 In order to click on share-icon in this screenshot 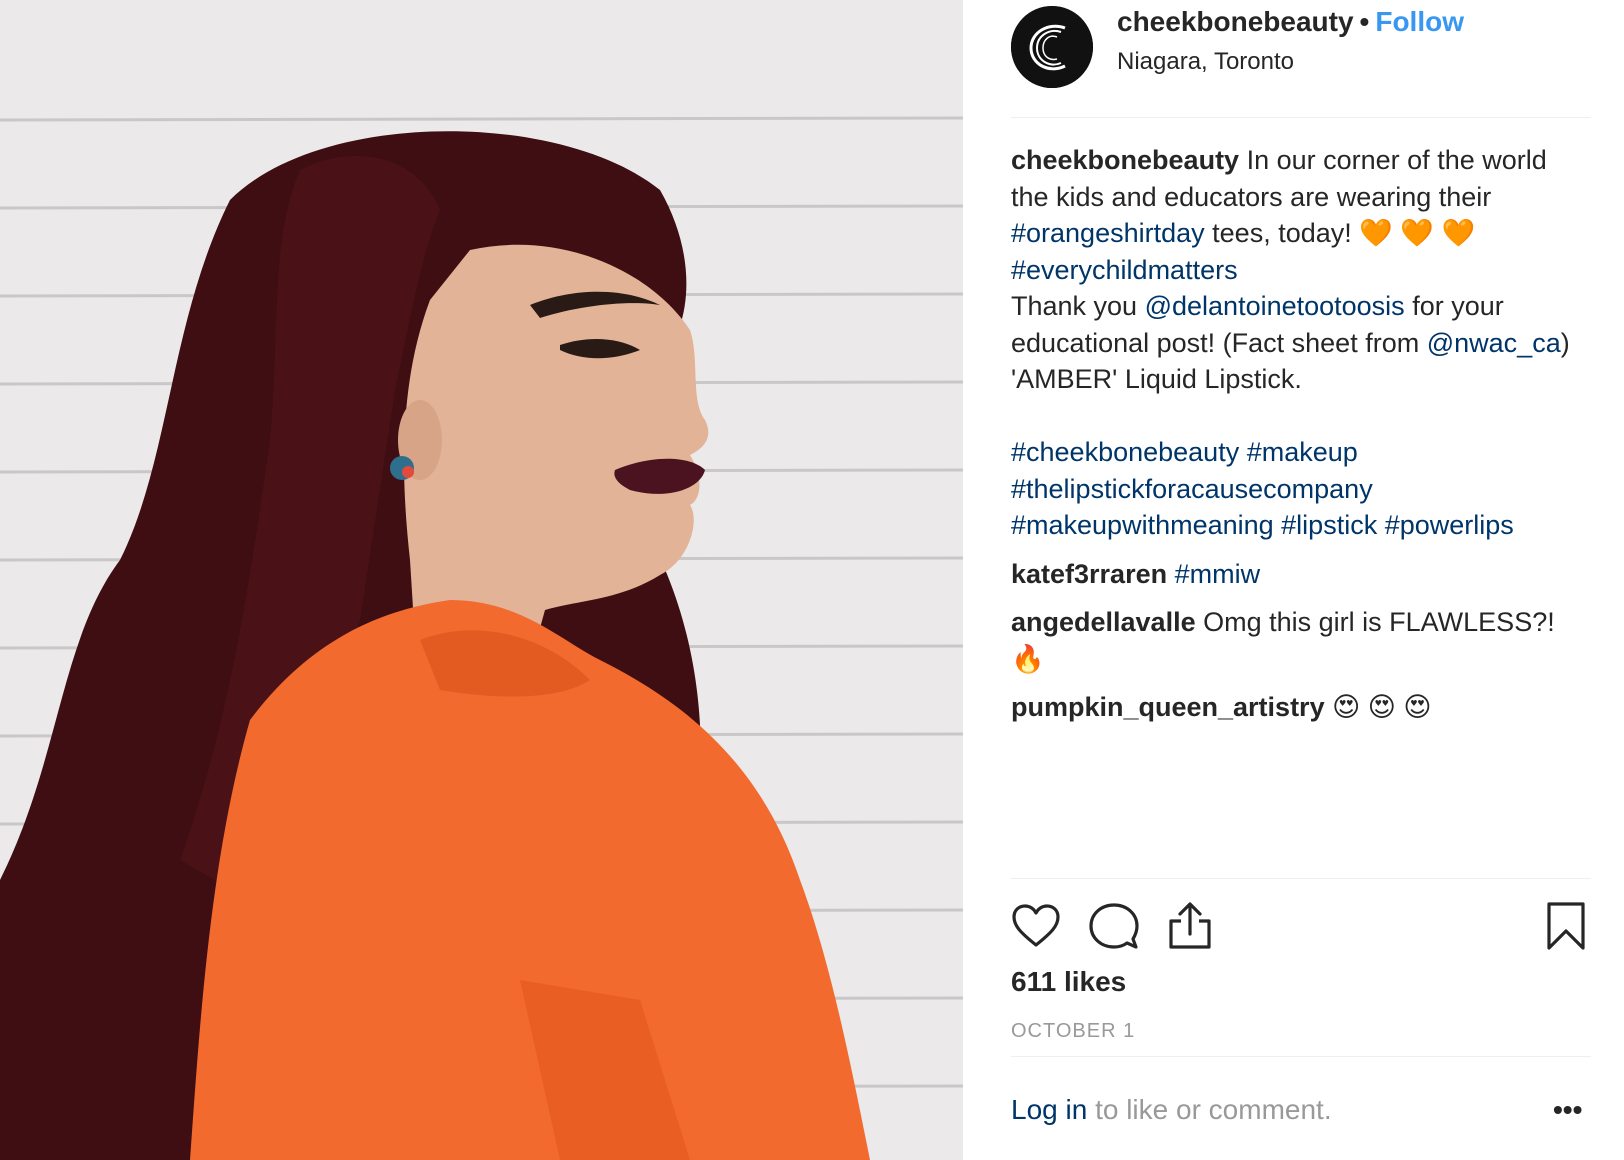, I will do `click(1190, 925)`.